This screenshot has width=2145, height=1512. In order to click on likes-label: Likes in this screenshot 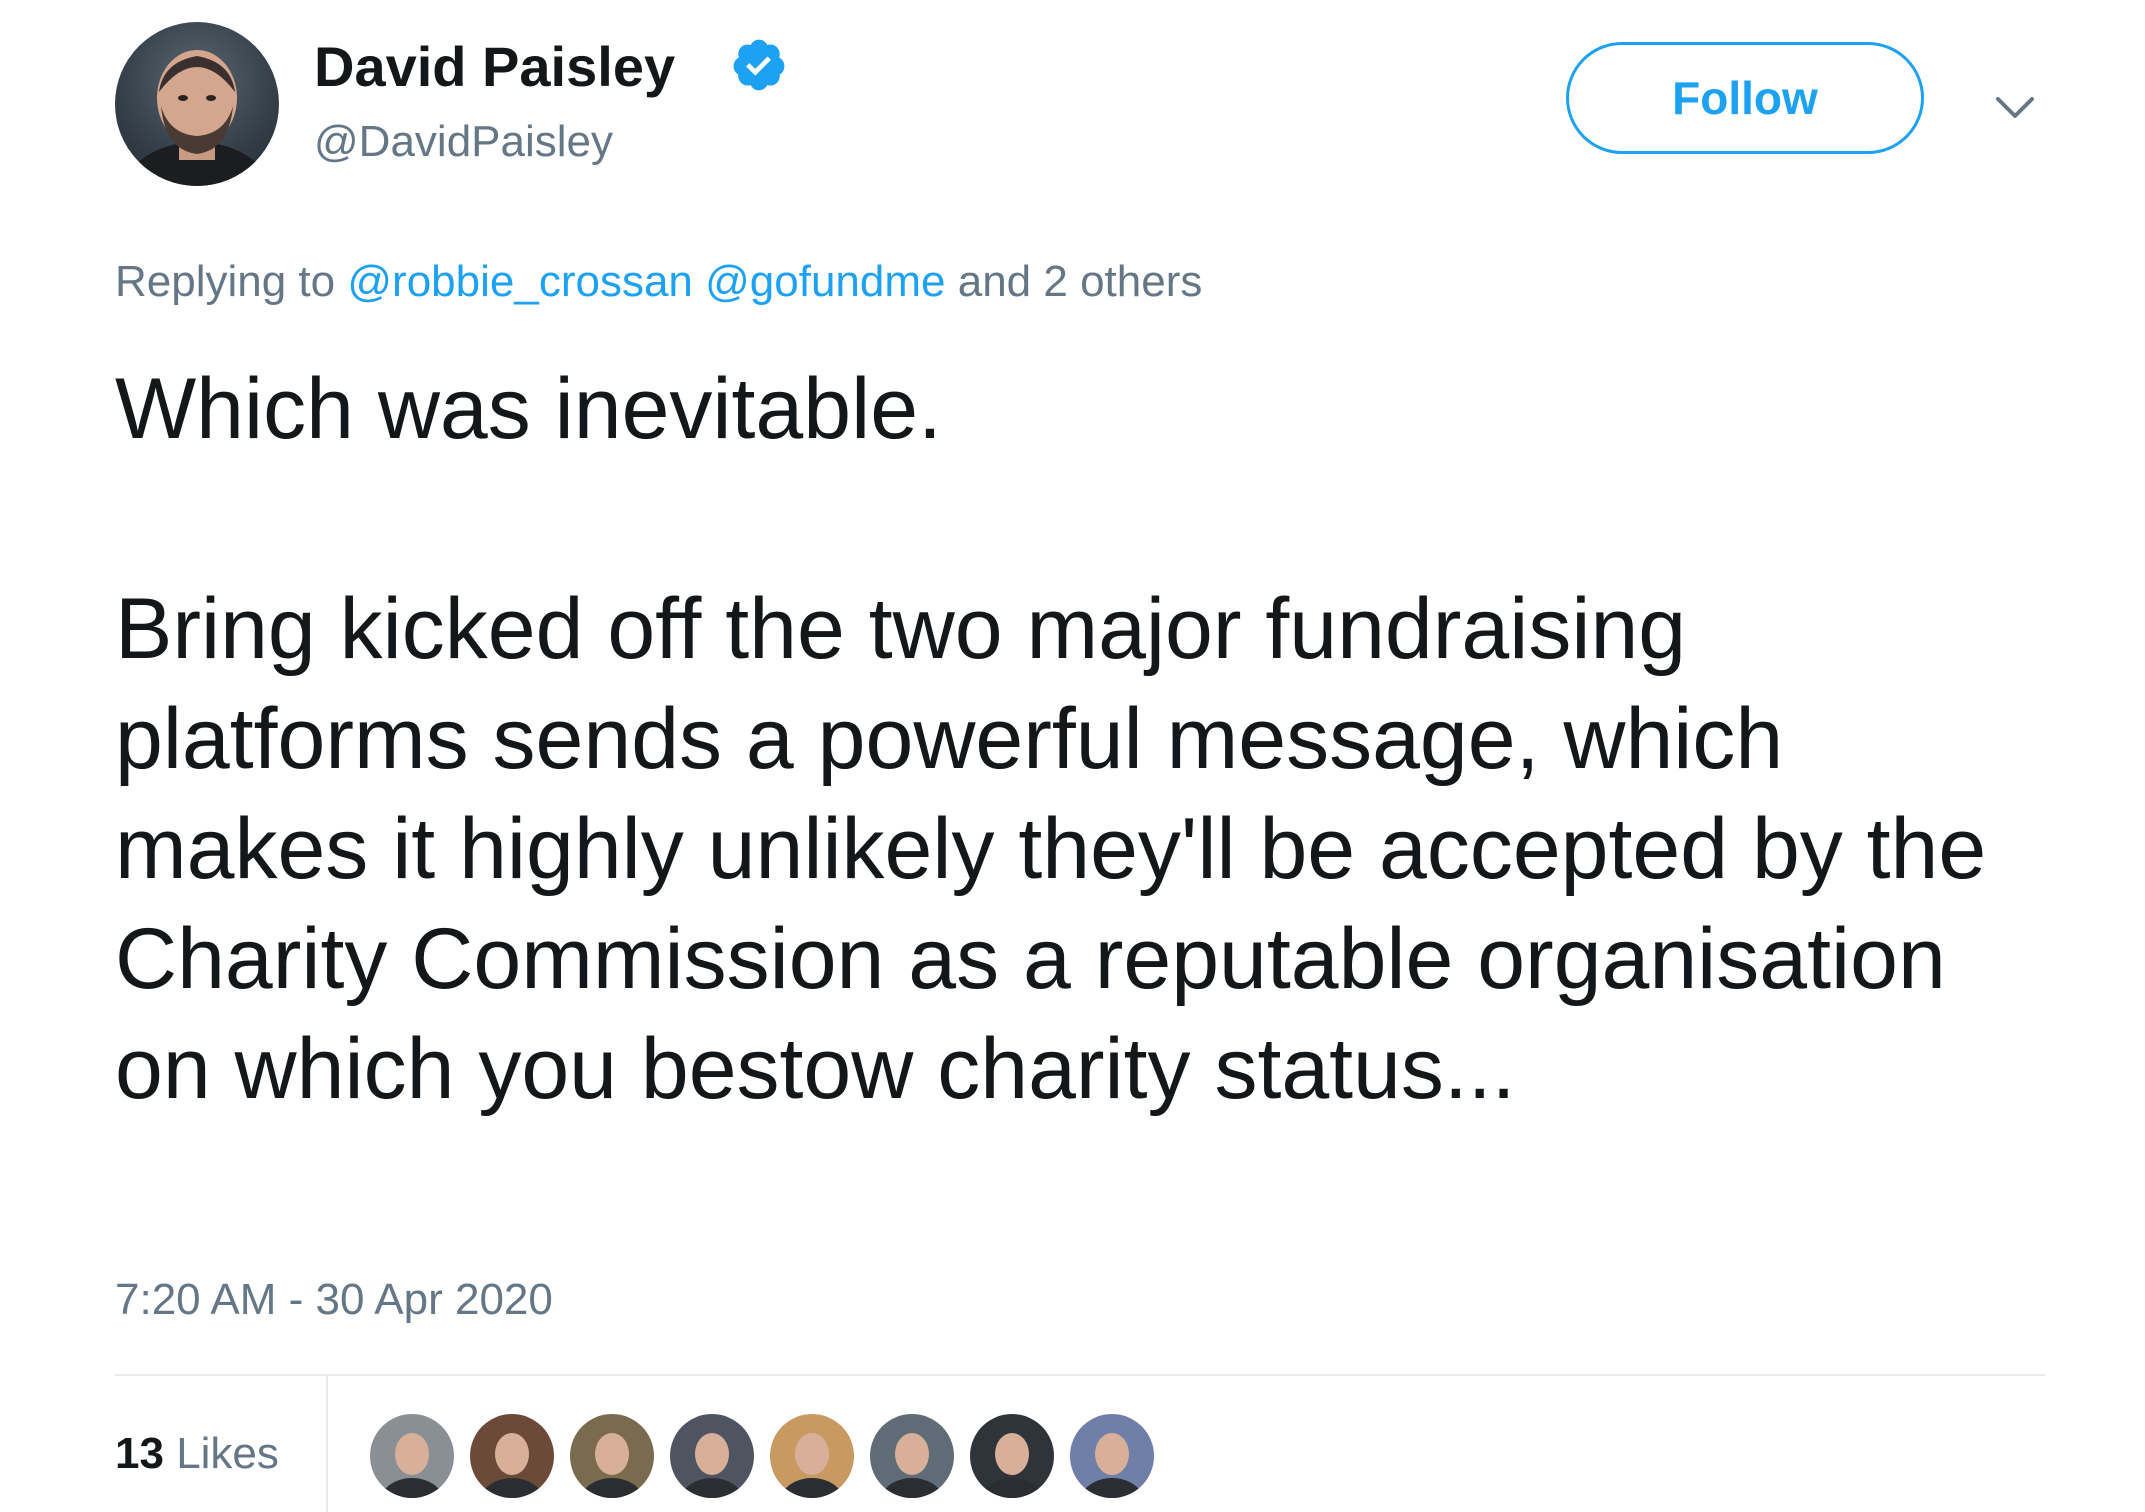, I will do `click(227, 1453)`.